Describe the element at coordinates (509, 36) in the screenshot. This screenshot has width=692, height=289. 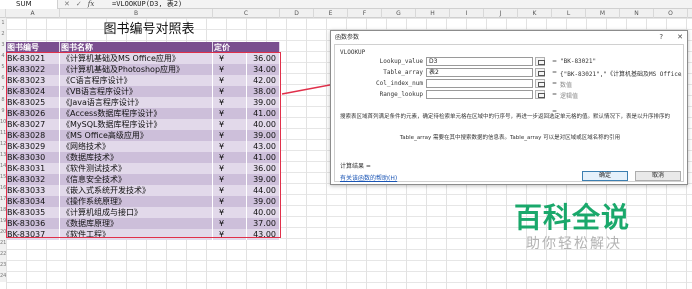
I see `dialog-title-bar: 函数参数 ? ✕` at that location.